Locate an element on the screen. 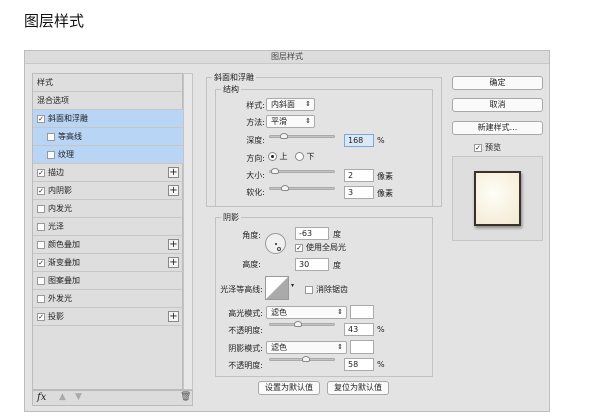 The width and height of the screenshot is (600, 420). highlight-opacity-label: 不透明度: is located at coordinates (245, 330).